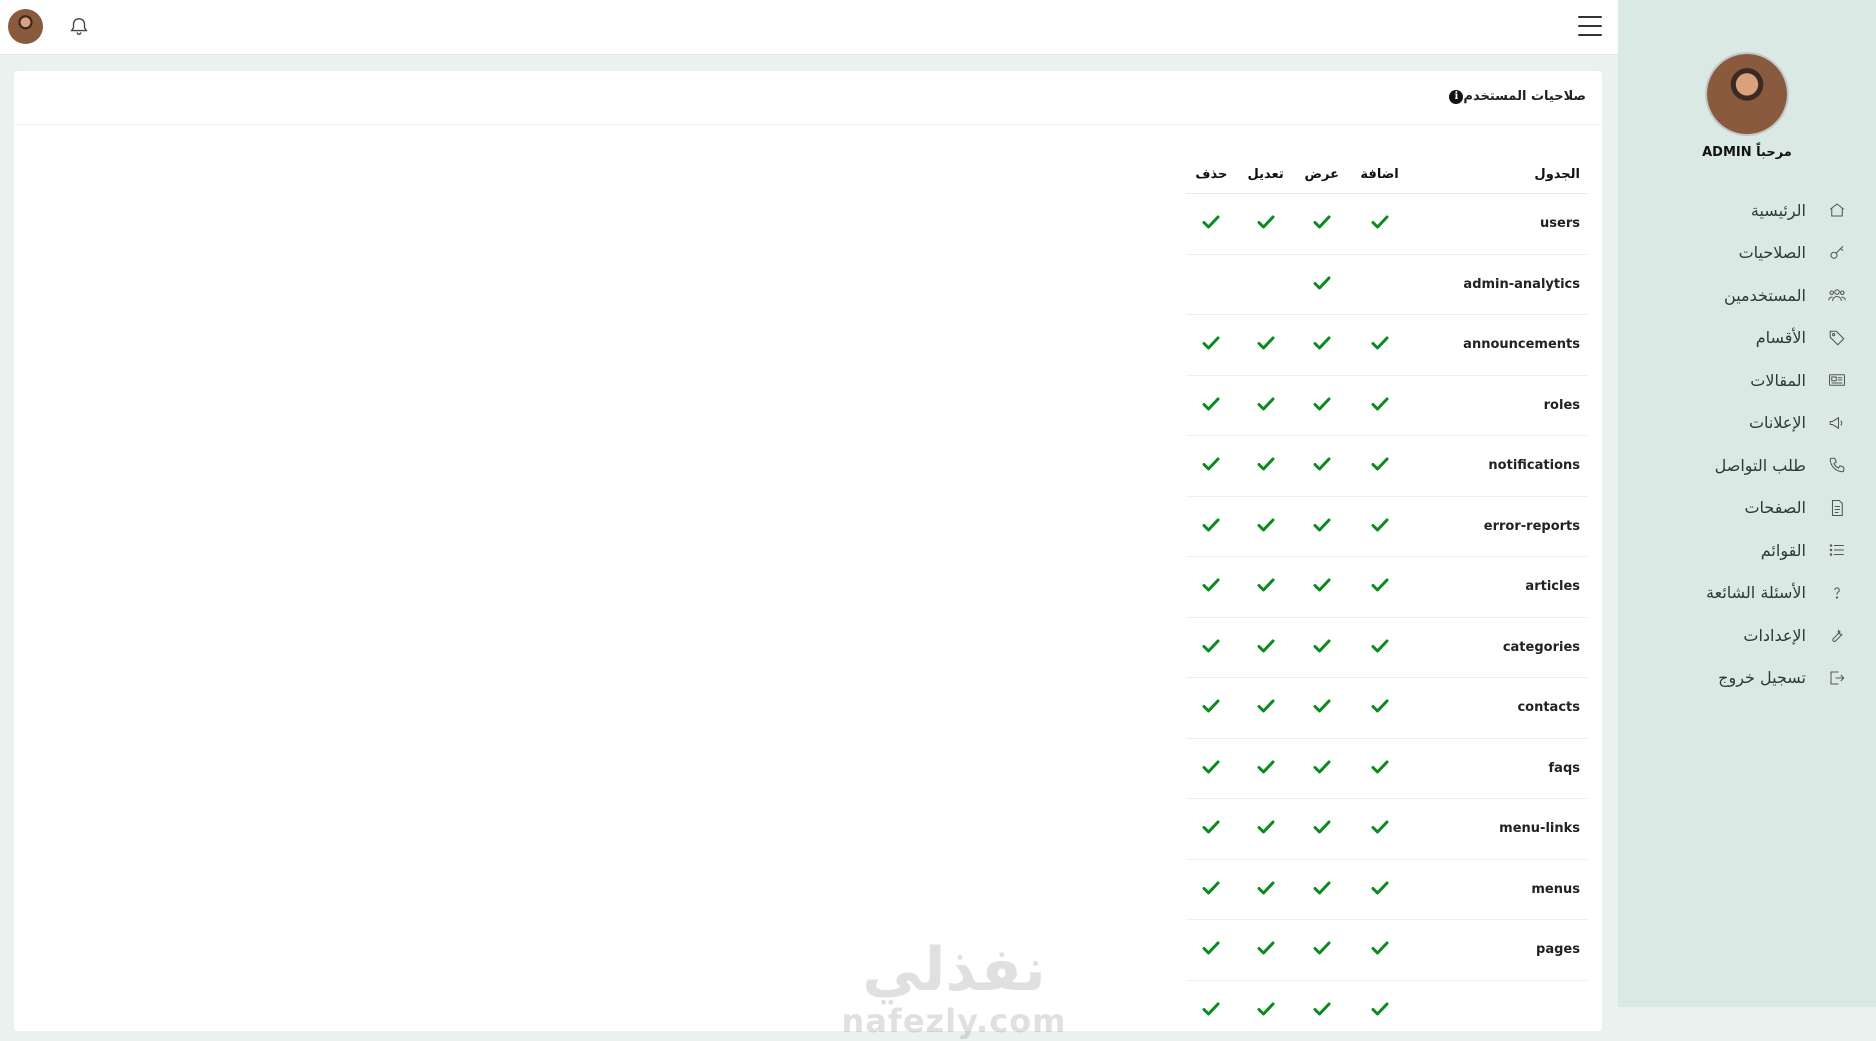 This screenshot has height=1041, width=1876. I want to click on table-name-cell: contacts, so click(1499, 708).